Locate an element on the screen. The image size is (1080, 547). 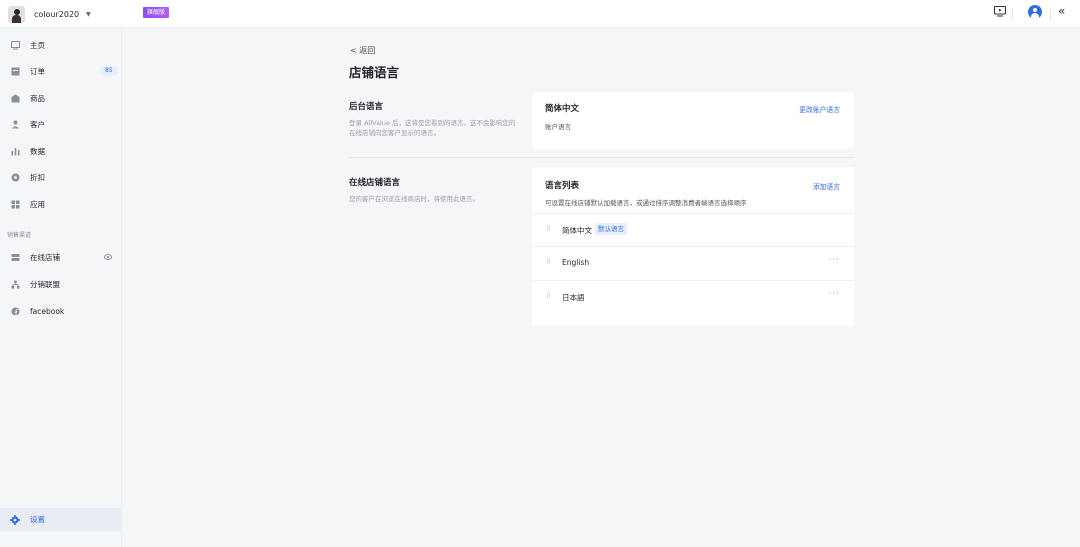
sidebar-item-online-store: 在线店铺 is located at coordinates (60, 257).